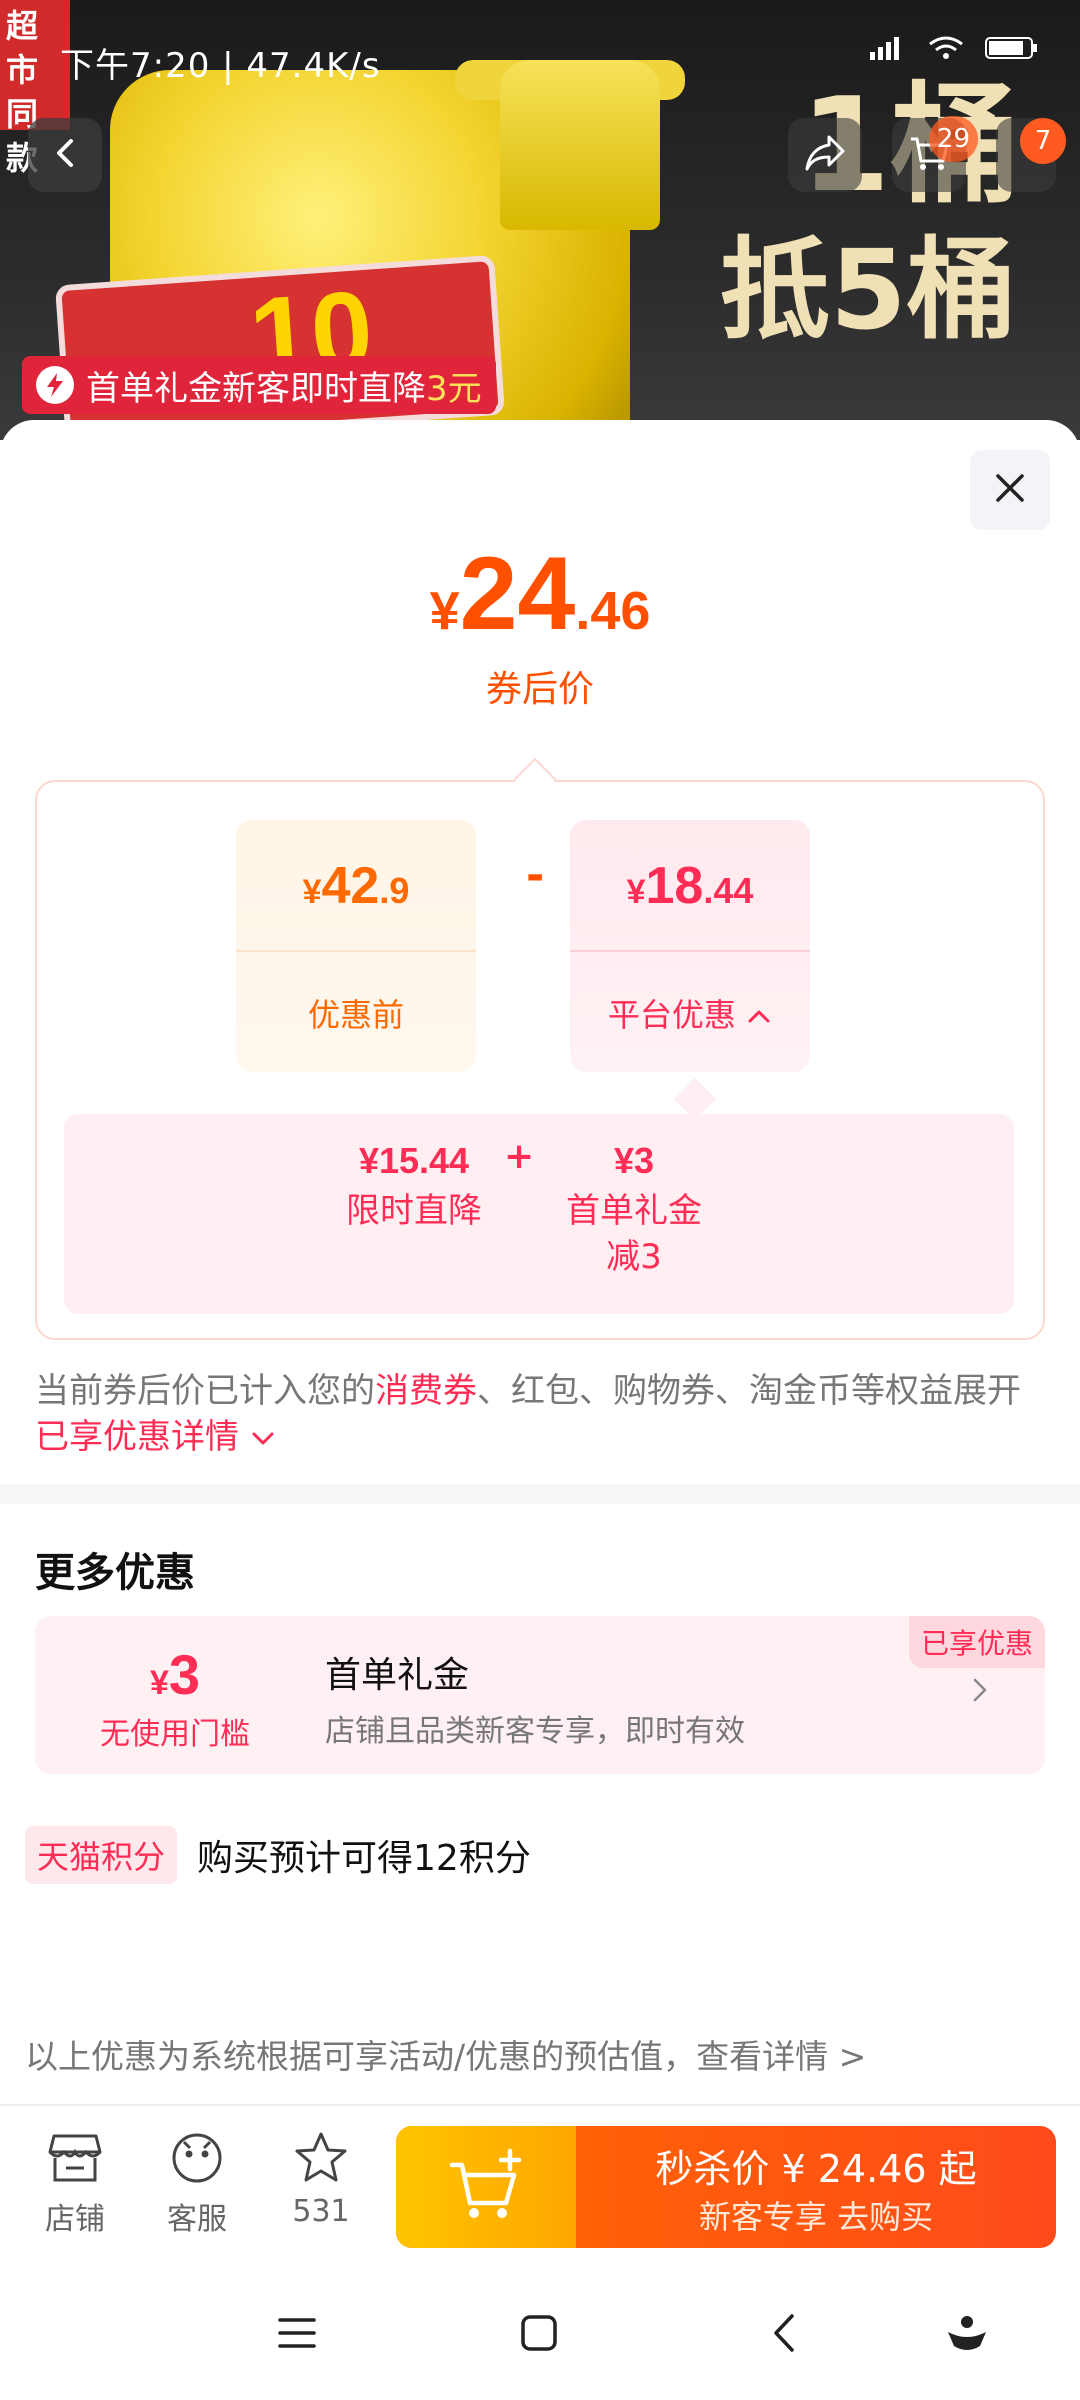 This screenshot has height=2400, width=1080. What do you see at coordinates (980, 1694) in the screenshot?
I see `chevron-right-icon` at bounding box center [980, 1694].